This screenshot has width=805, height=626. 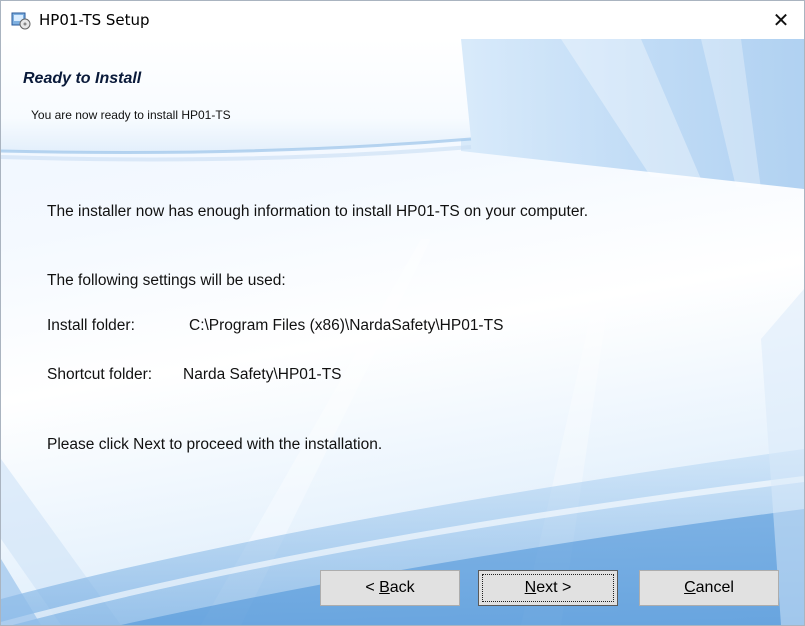 I want to click on close-button: ✕, so click(x=781, y=20).